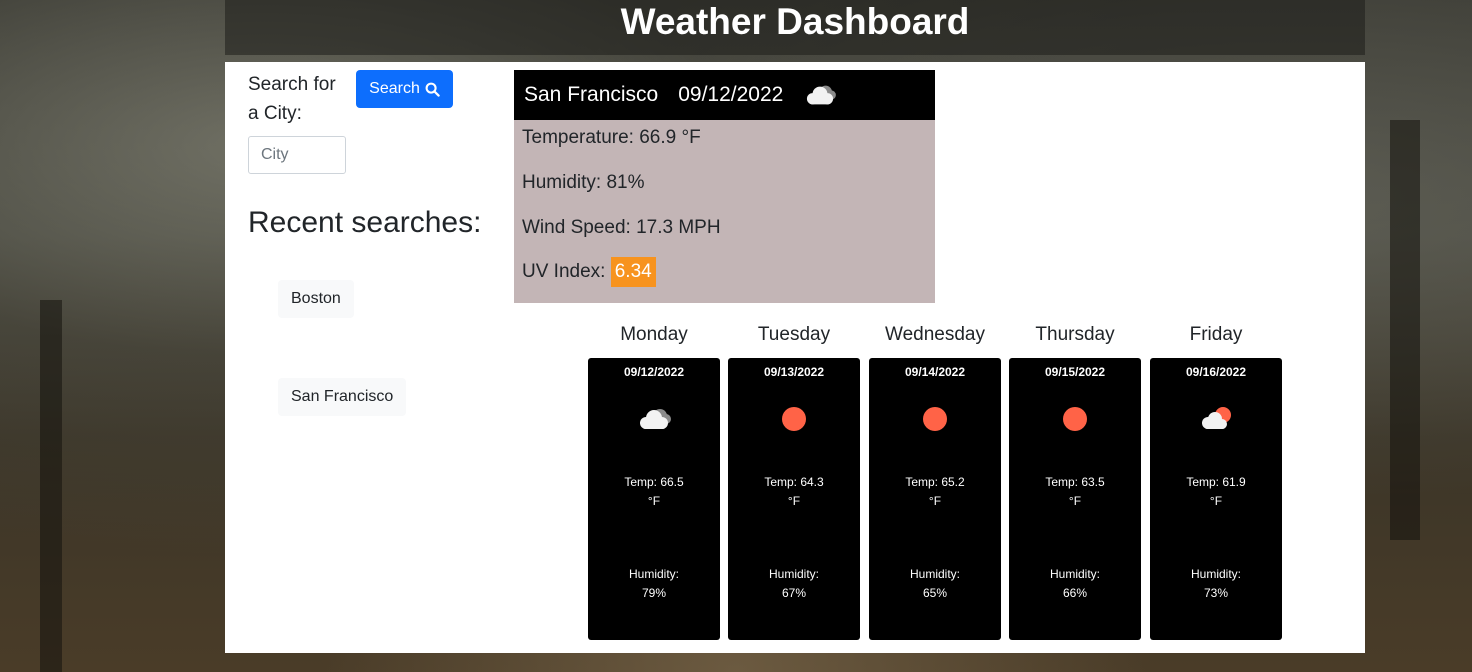  Describe the element at coordinates (795, 21) in the screenshot. I see `page-title: Weather Dashboard` at that location.